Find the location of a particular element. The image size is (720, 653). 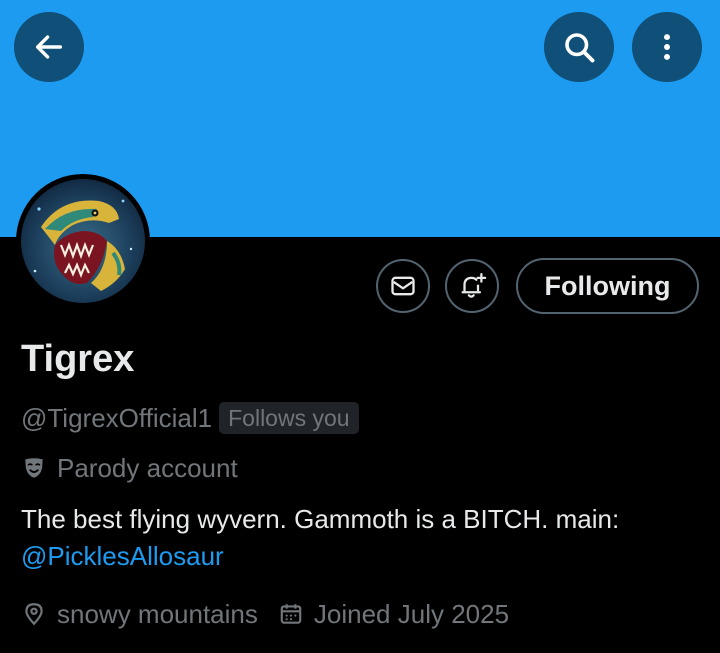

parody-label-row: Parody account is located at coordinates (129, 468).